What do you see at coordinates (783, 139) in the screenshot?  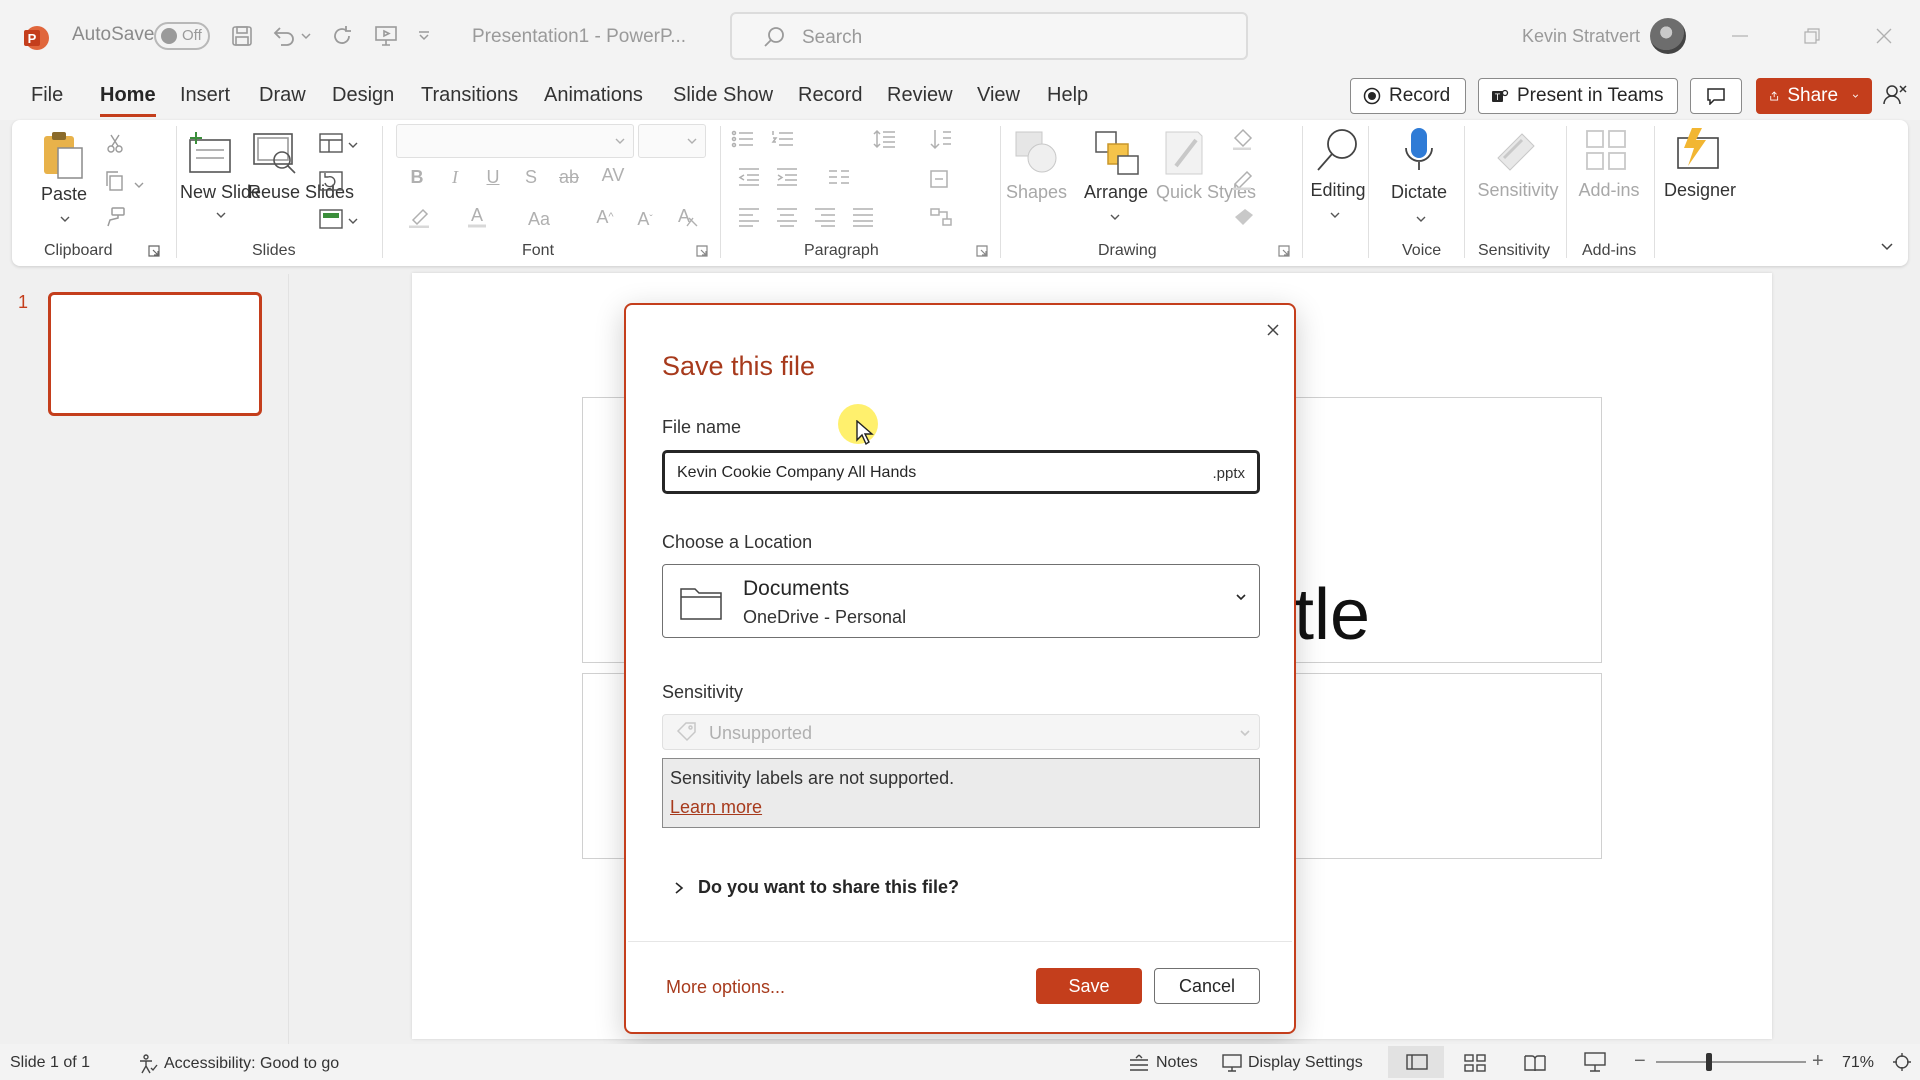 I see `numbering-icon` at bounding box center [783, 139].